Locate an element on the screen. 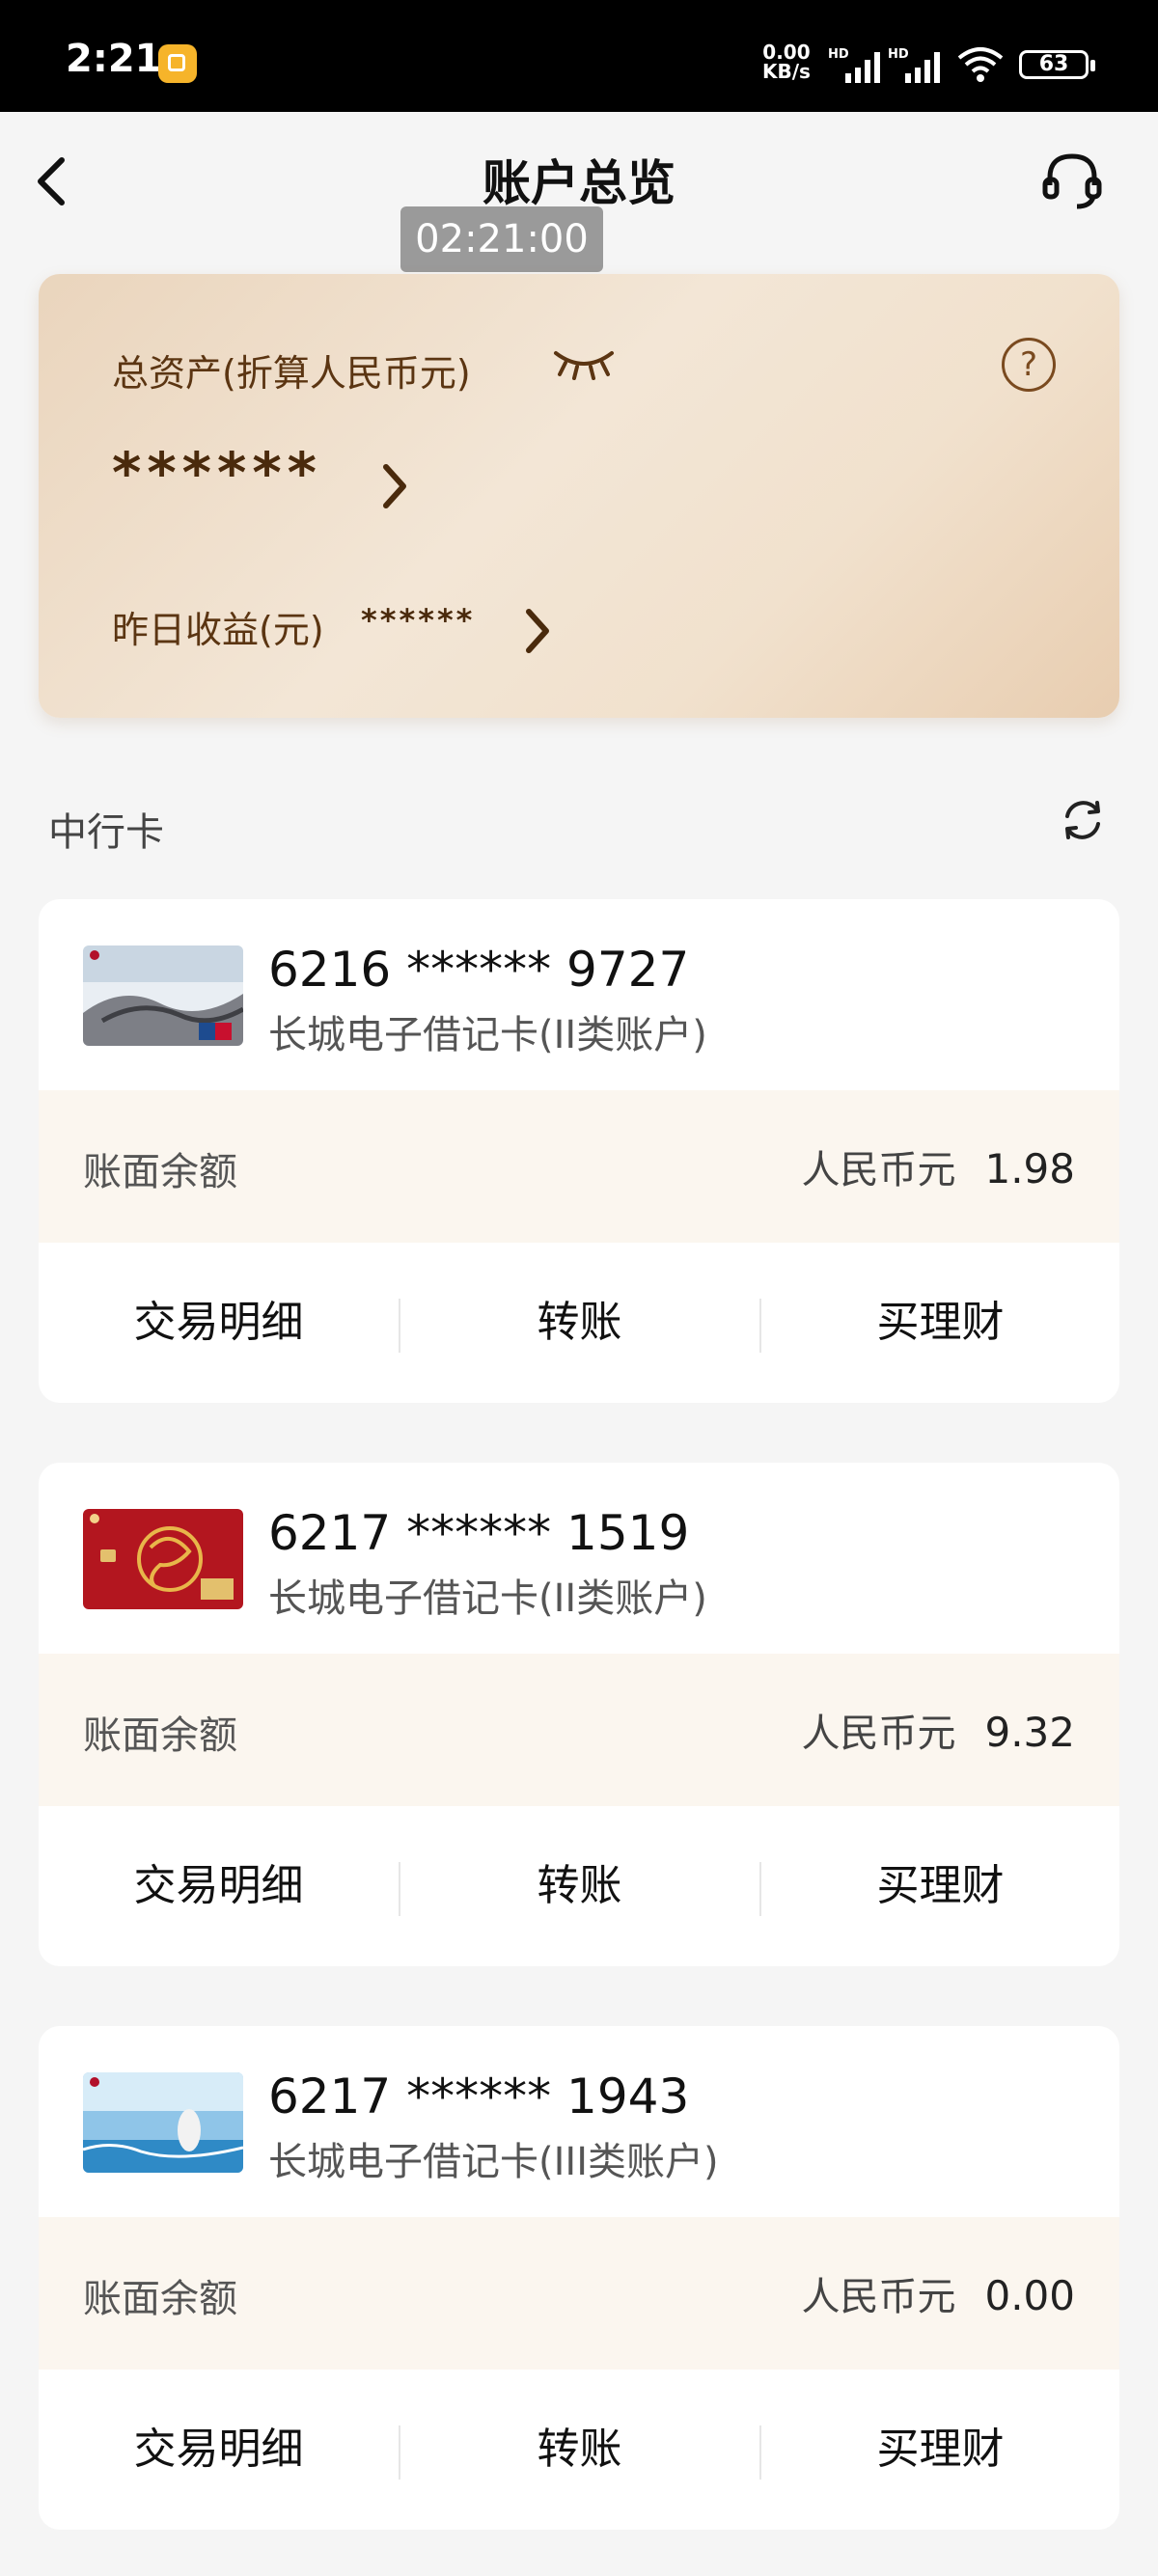  battery-icon: 63 is located at coordinates (1057, 64).